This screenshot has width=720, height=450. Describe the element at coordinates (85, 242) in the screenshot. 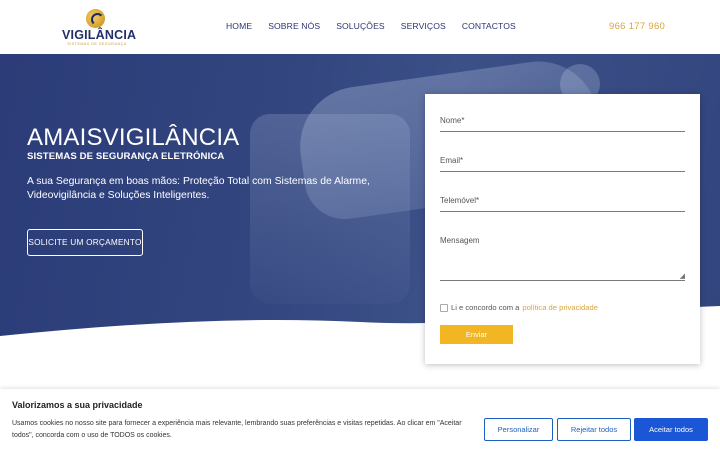

I see `request-quote-button: SOLICITE UM ORÇAMENTO` at that location.